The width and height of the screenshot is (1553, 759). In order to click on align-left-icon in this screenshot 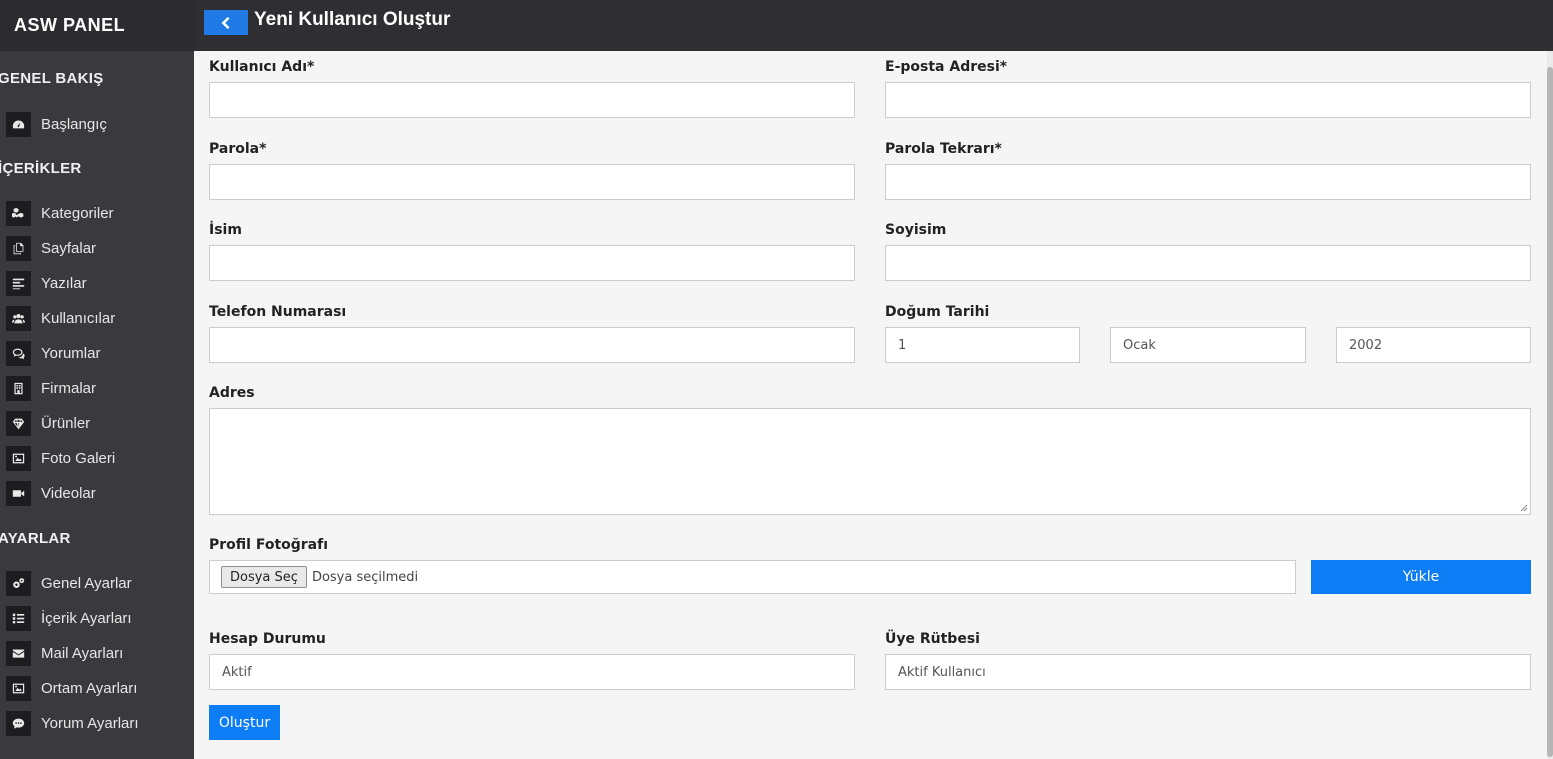, I will do `click(18, 283)`.